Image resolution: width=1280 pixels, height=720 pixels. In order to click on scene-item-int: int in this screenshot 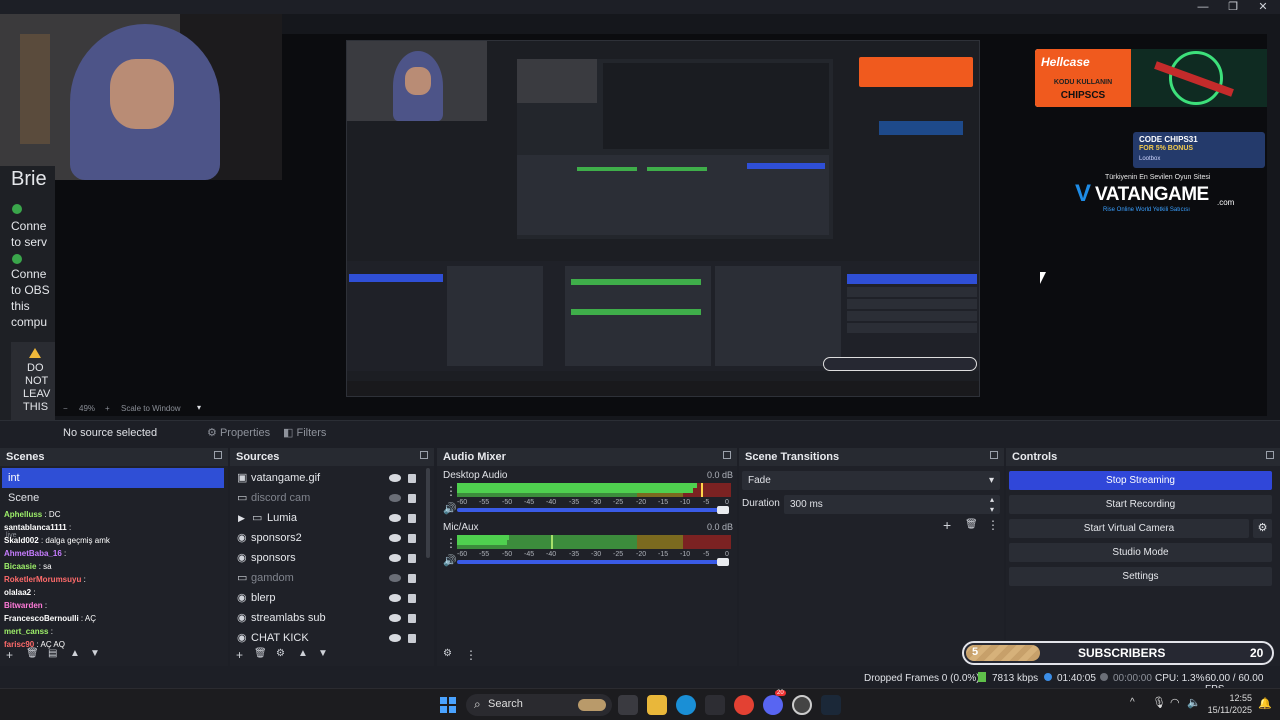, I will do `click(113, 478)`.